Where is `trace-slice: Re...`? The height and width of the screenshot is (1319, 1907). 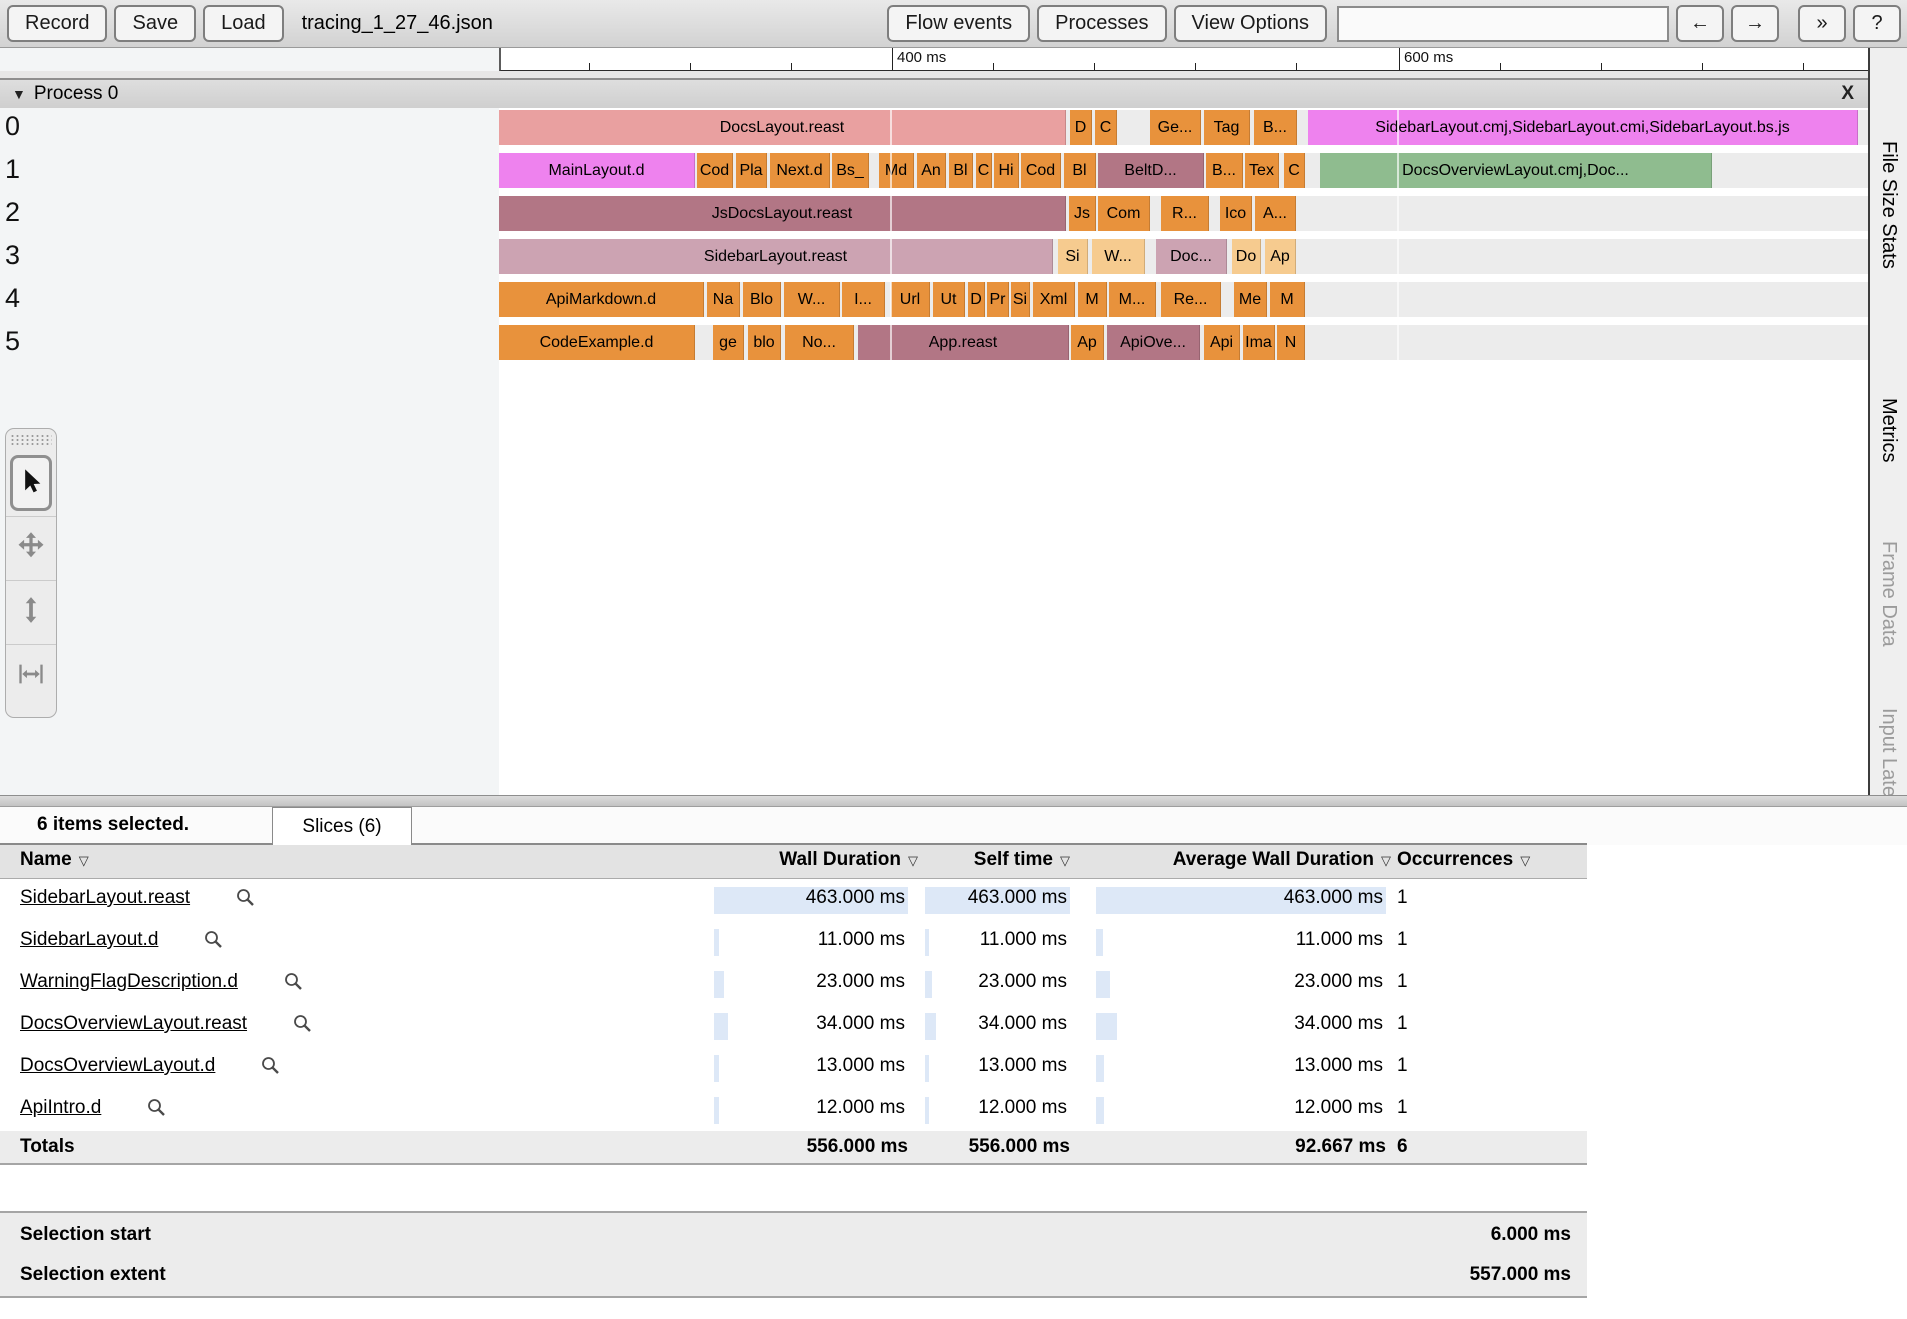
trace-slice: Re... is located at coordinates (1191, 299).